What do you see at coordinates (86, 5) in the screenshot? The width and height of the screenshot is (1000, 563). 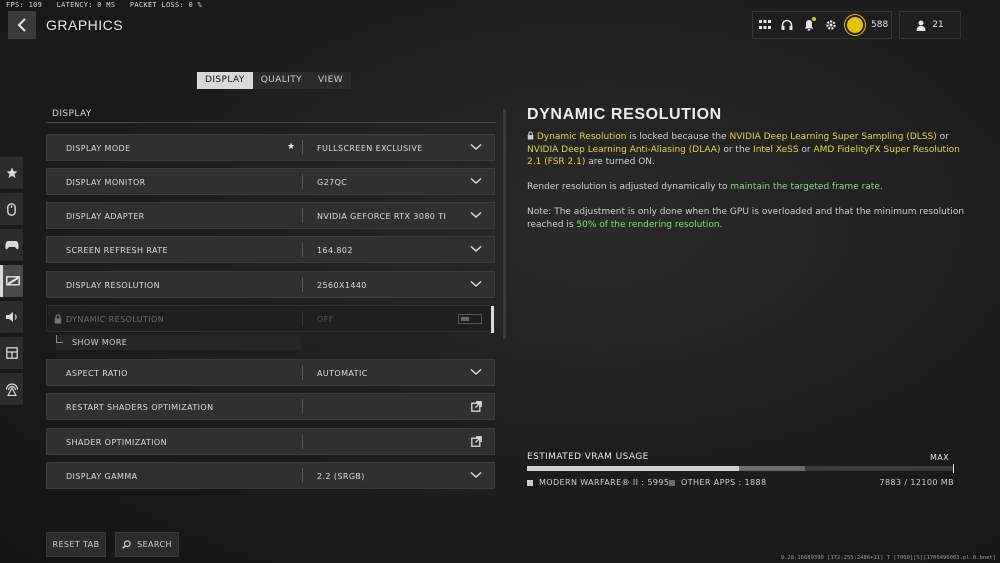 I see `latency-readout: LATENCY: 0 MS` at bounding box center [86, 5].